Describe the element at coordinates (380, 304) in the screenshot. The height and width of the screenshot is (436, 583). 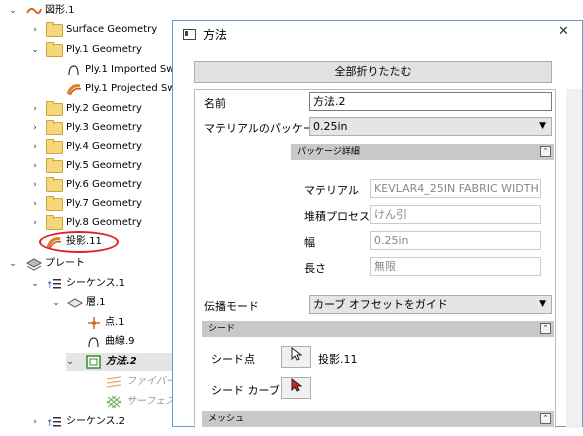
I see `propagation-select-value: カーブ オフセットをガイド` at that location.